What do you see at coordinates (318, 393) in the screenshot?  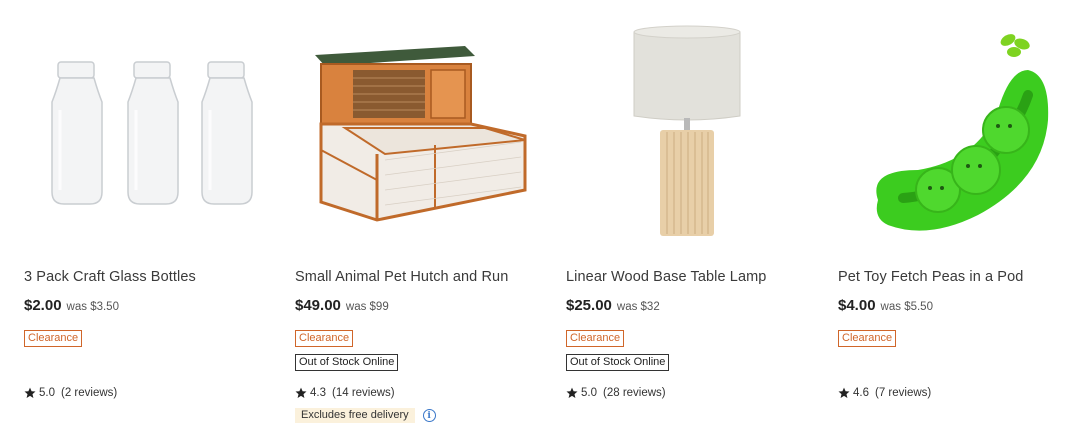 I see `rating-value: 4.3` at bounding box center [318, 393].